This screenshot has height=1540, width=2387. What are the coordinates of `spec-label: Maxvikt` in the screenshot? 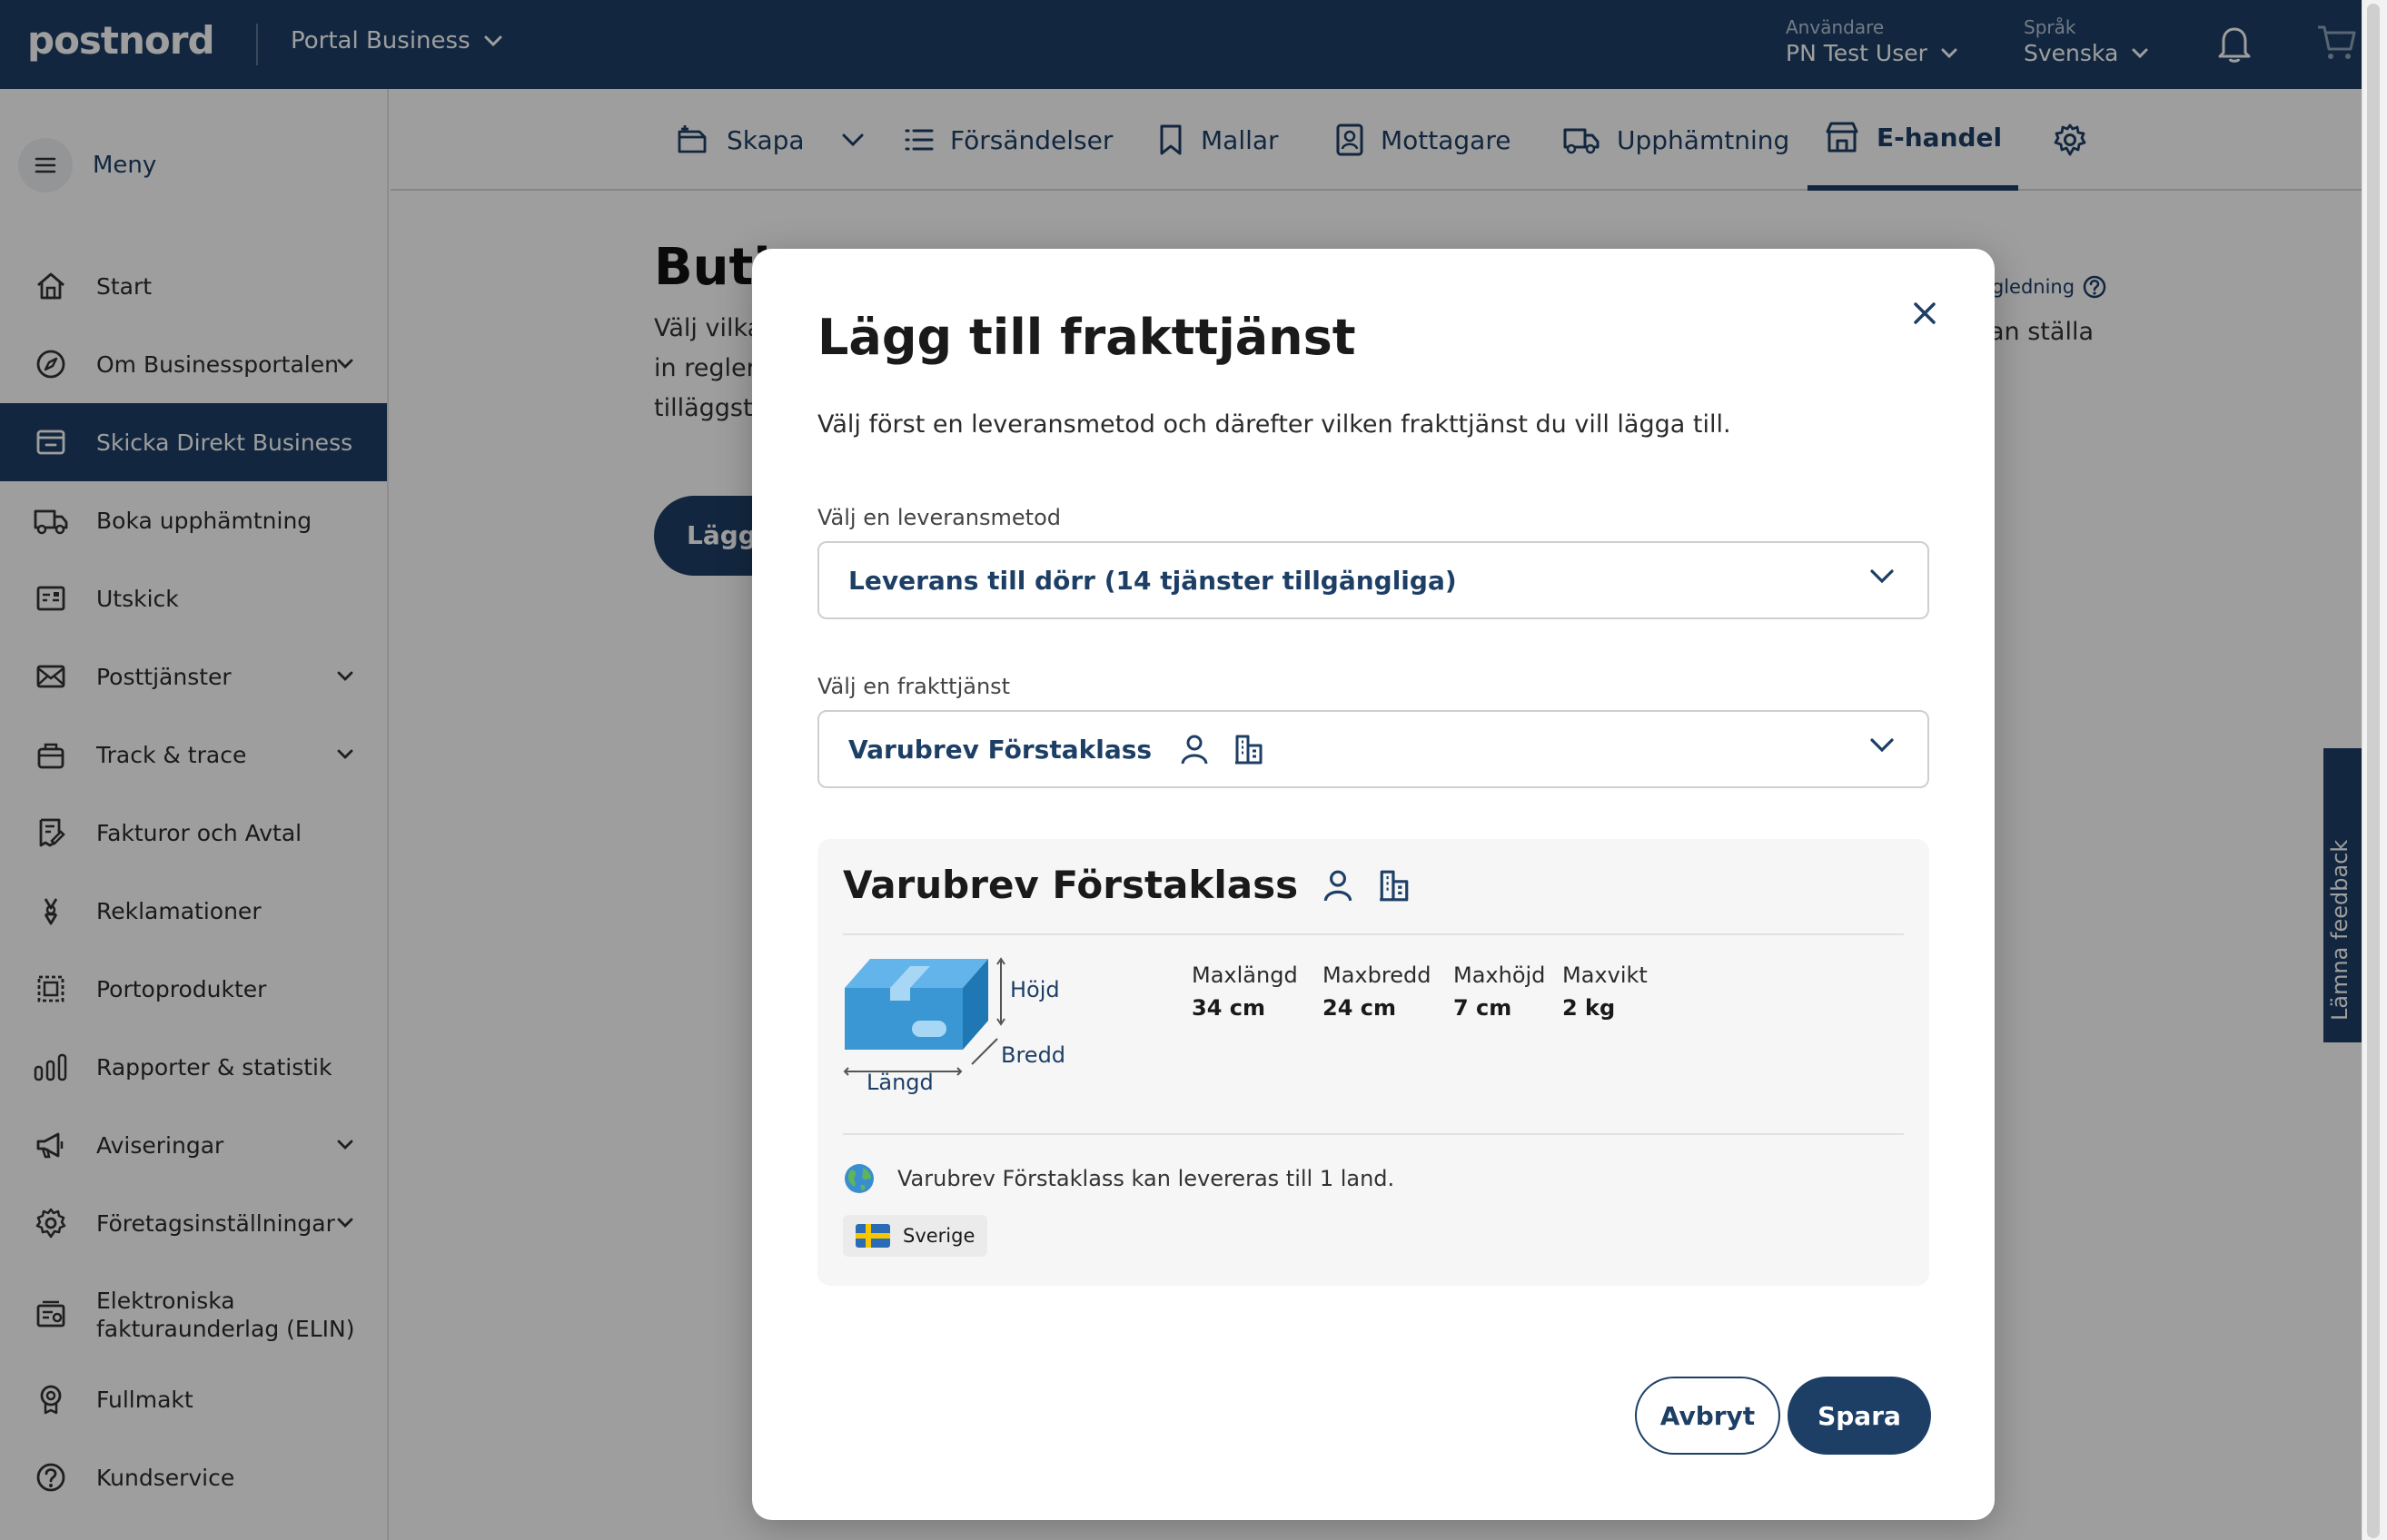 It's located at (1605, 975).